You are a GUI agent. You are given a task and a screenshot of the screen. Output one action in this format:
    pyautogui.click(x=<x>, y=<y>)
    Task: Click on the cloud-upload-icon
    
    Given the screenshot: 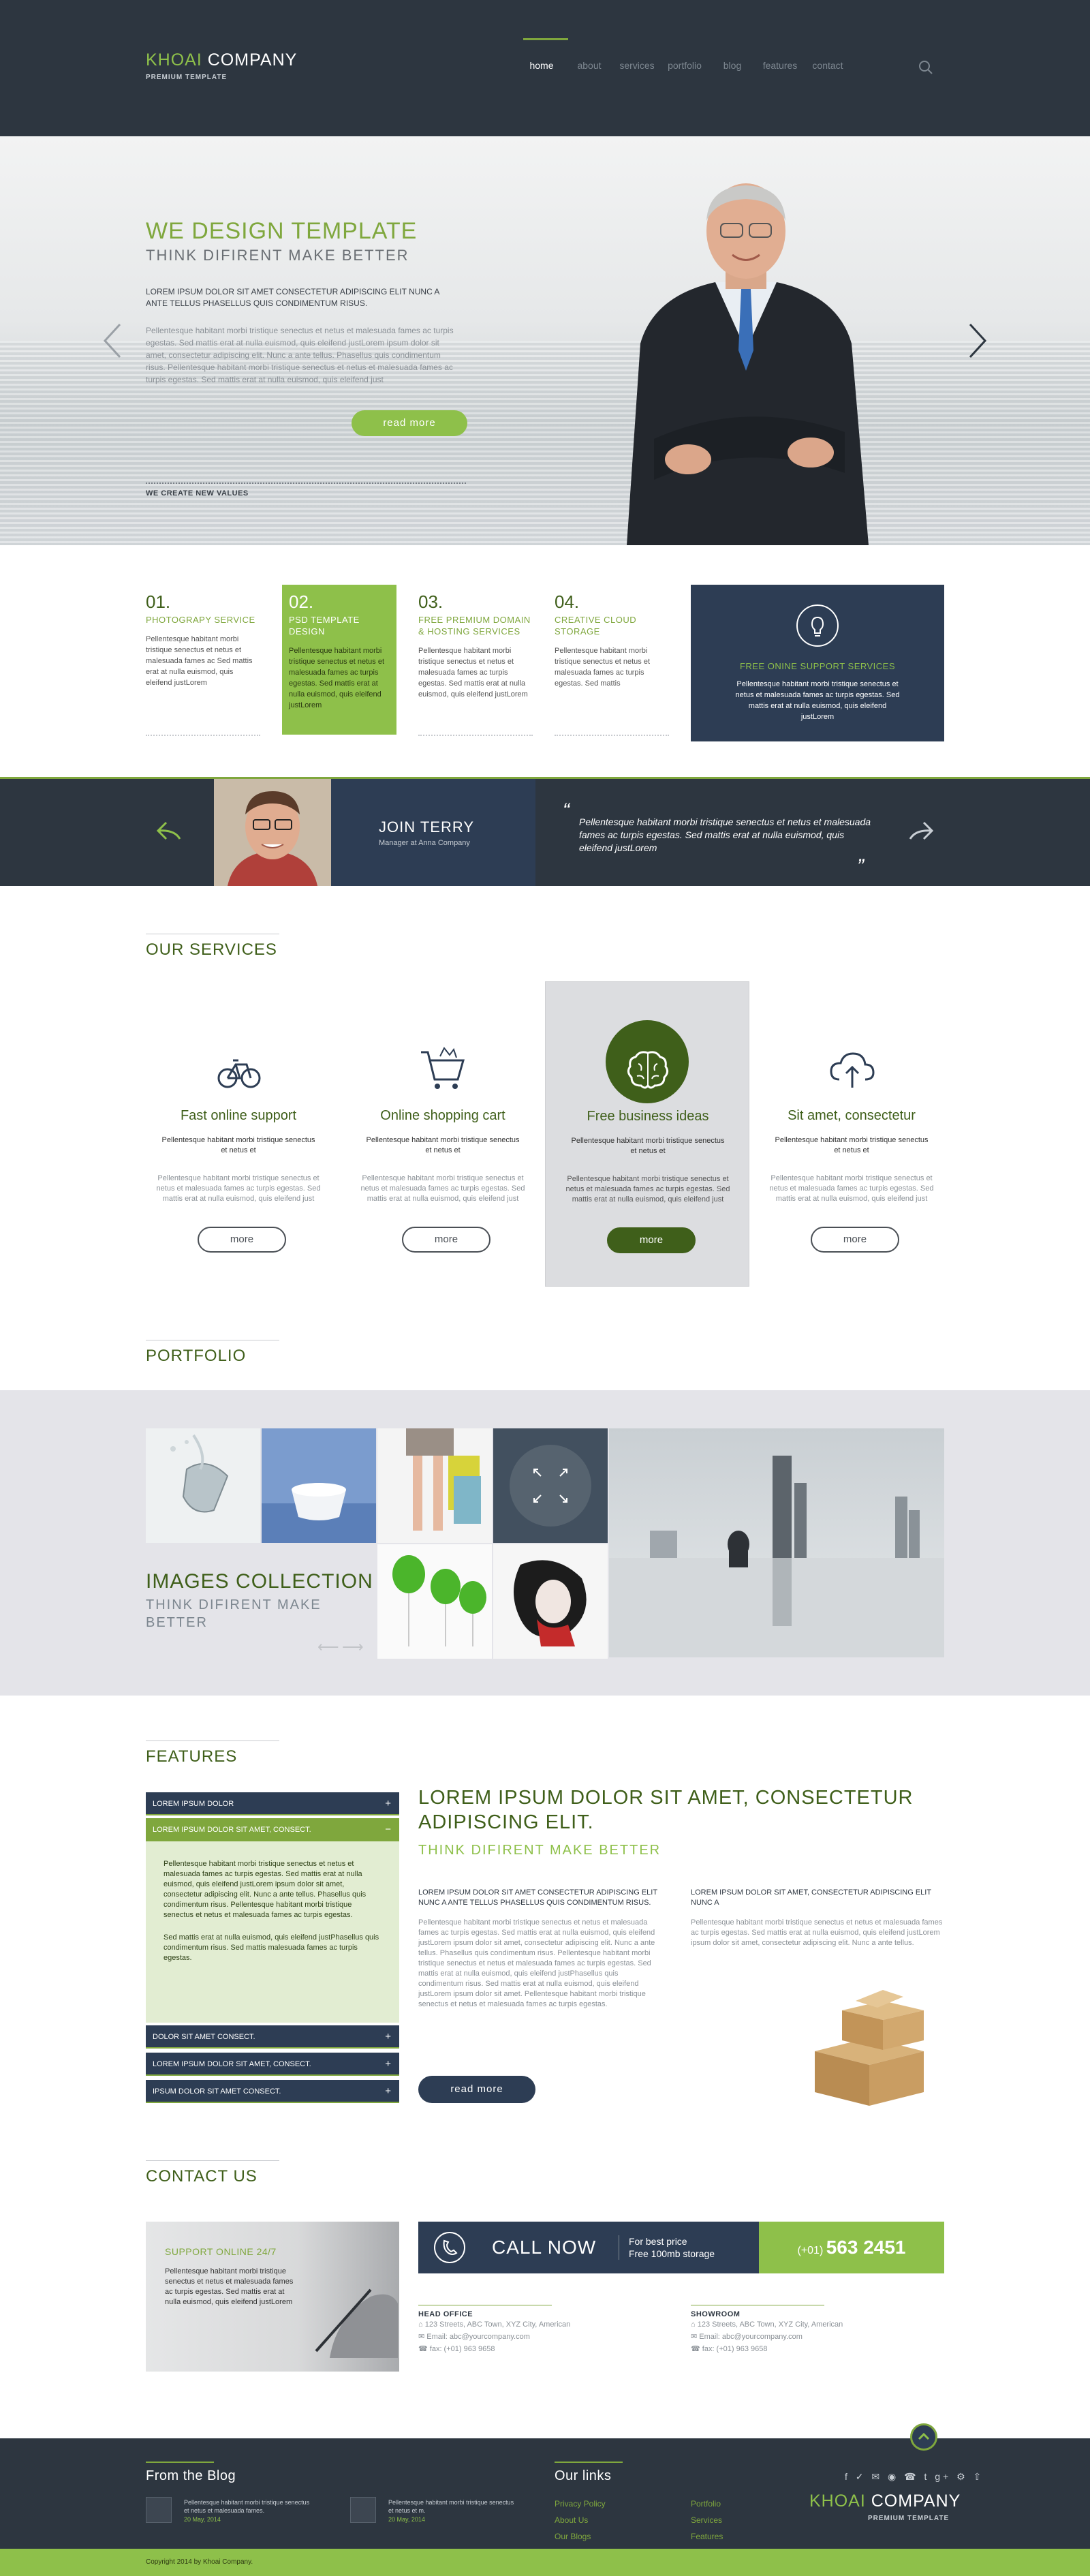 What is the action you would take?
    pyautogui.click(x=852, y=1070)
    